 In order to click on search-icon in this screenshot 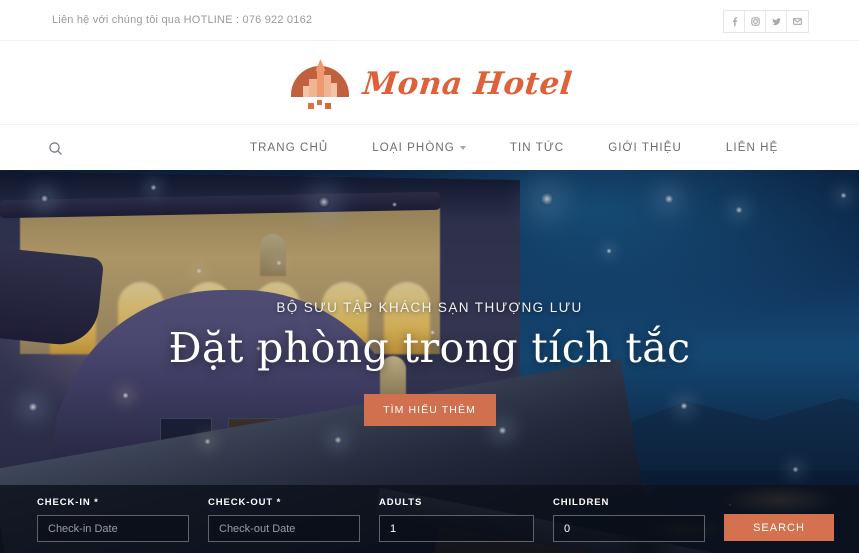, I will do `click(55, 148)`.